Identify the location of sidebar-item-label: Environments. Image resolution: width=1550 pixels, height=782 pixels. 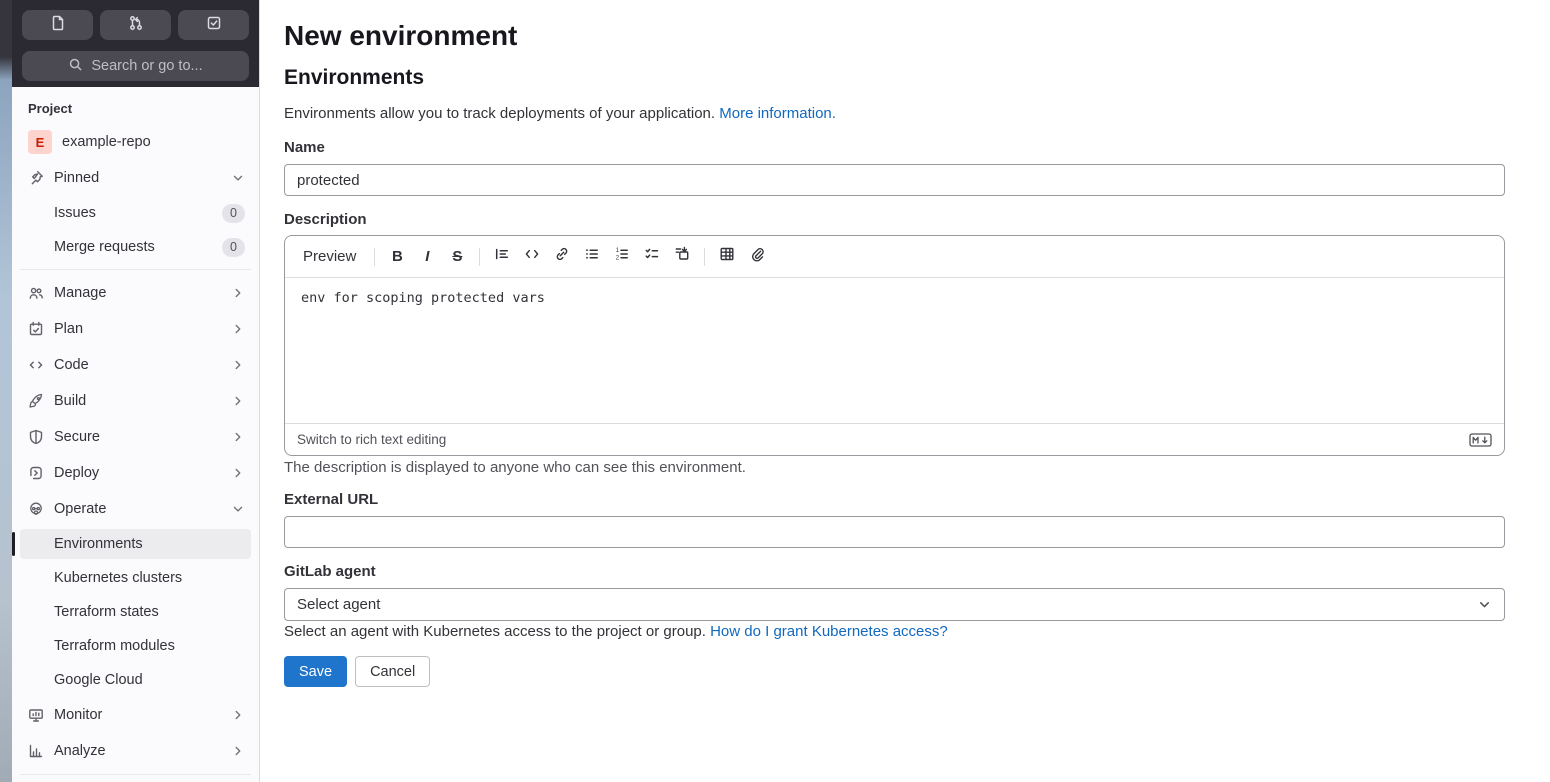
(98, 544).